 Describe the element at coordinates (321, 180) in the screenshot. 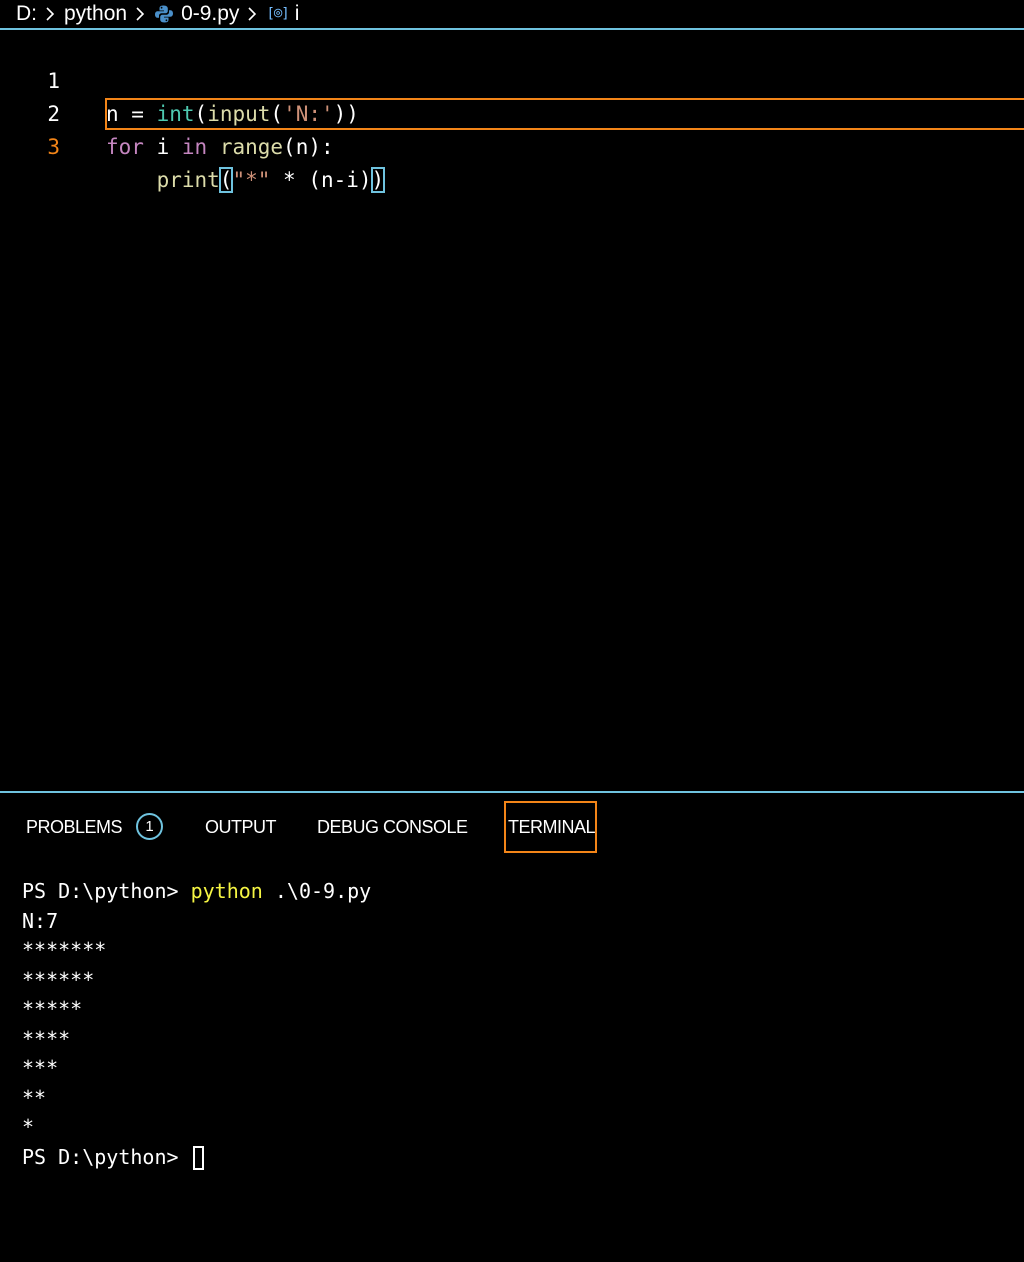

I see `code-token: * (n-i)` at that location.